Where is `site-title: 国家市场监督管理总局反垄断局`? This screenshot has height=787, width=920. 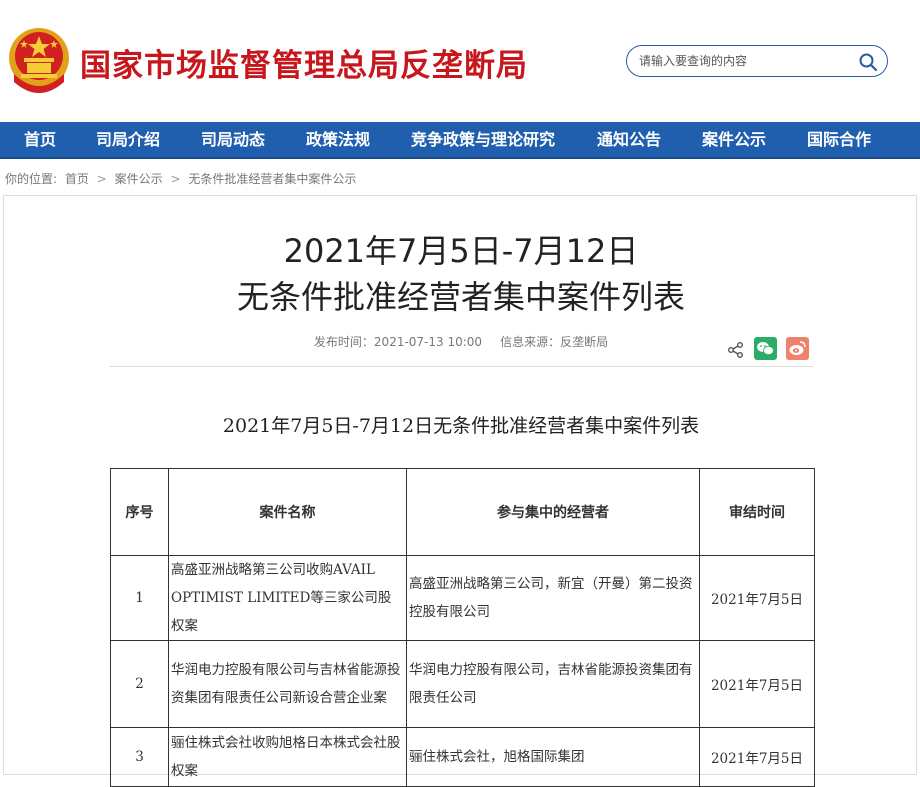 site-title: 国家市场监督管理总局反垄断局 is located at coordinates (304, 62).